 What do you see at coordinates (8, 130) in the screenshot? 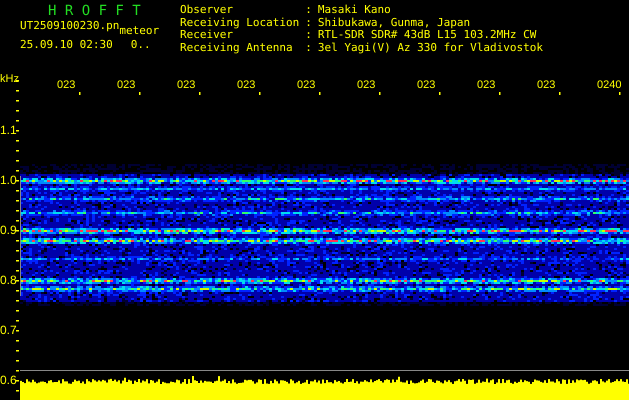
I see `axis-label: 1.1` at bounding box center [8, 130].